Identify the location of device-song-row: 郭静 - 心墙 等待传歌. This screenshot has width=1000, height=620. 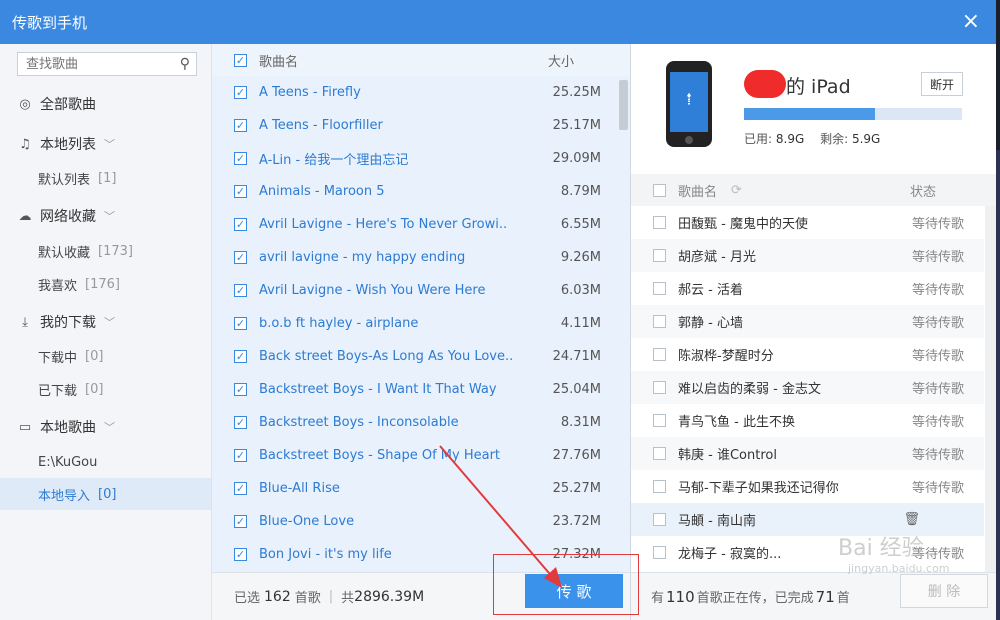
(807, 321).